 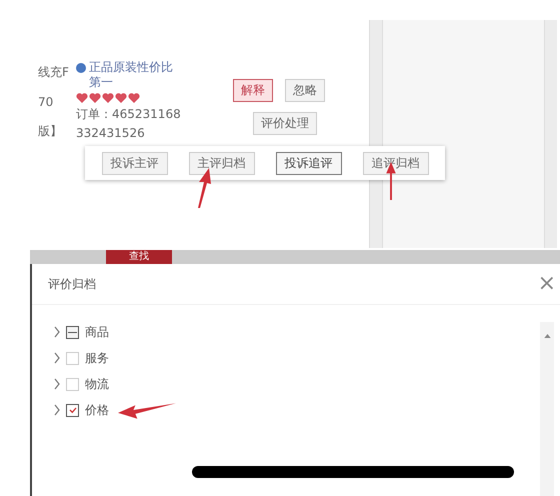 I want to click on scroll-up-icon, so click(x=547, y=336).